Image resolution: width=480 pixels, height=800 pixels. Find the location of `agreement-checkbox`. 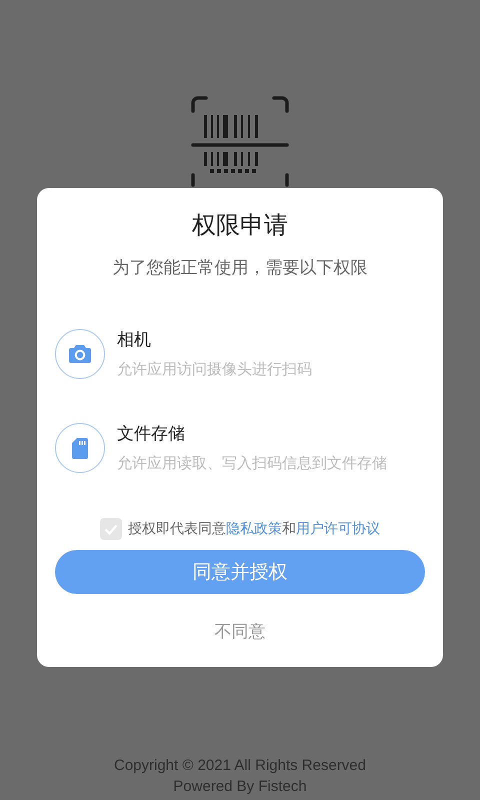

agreement-checkbox is located at coordinates (111, 529).